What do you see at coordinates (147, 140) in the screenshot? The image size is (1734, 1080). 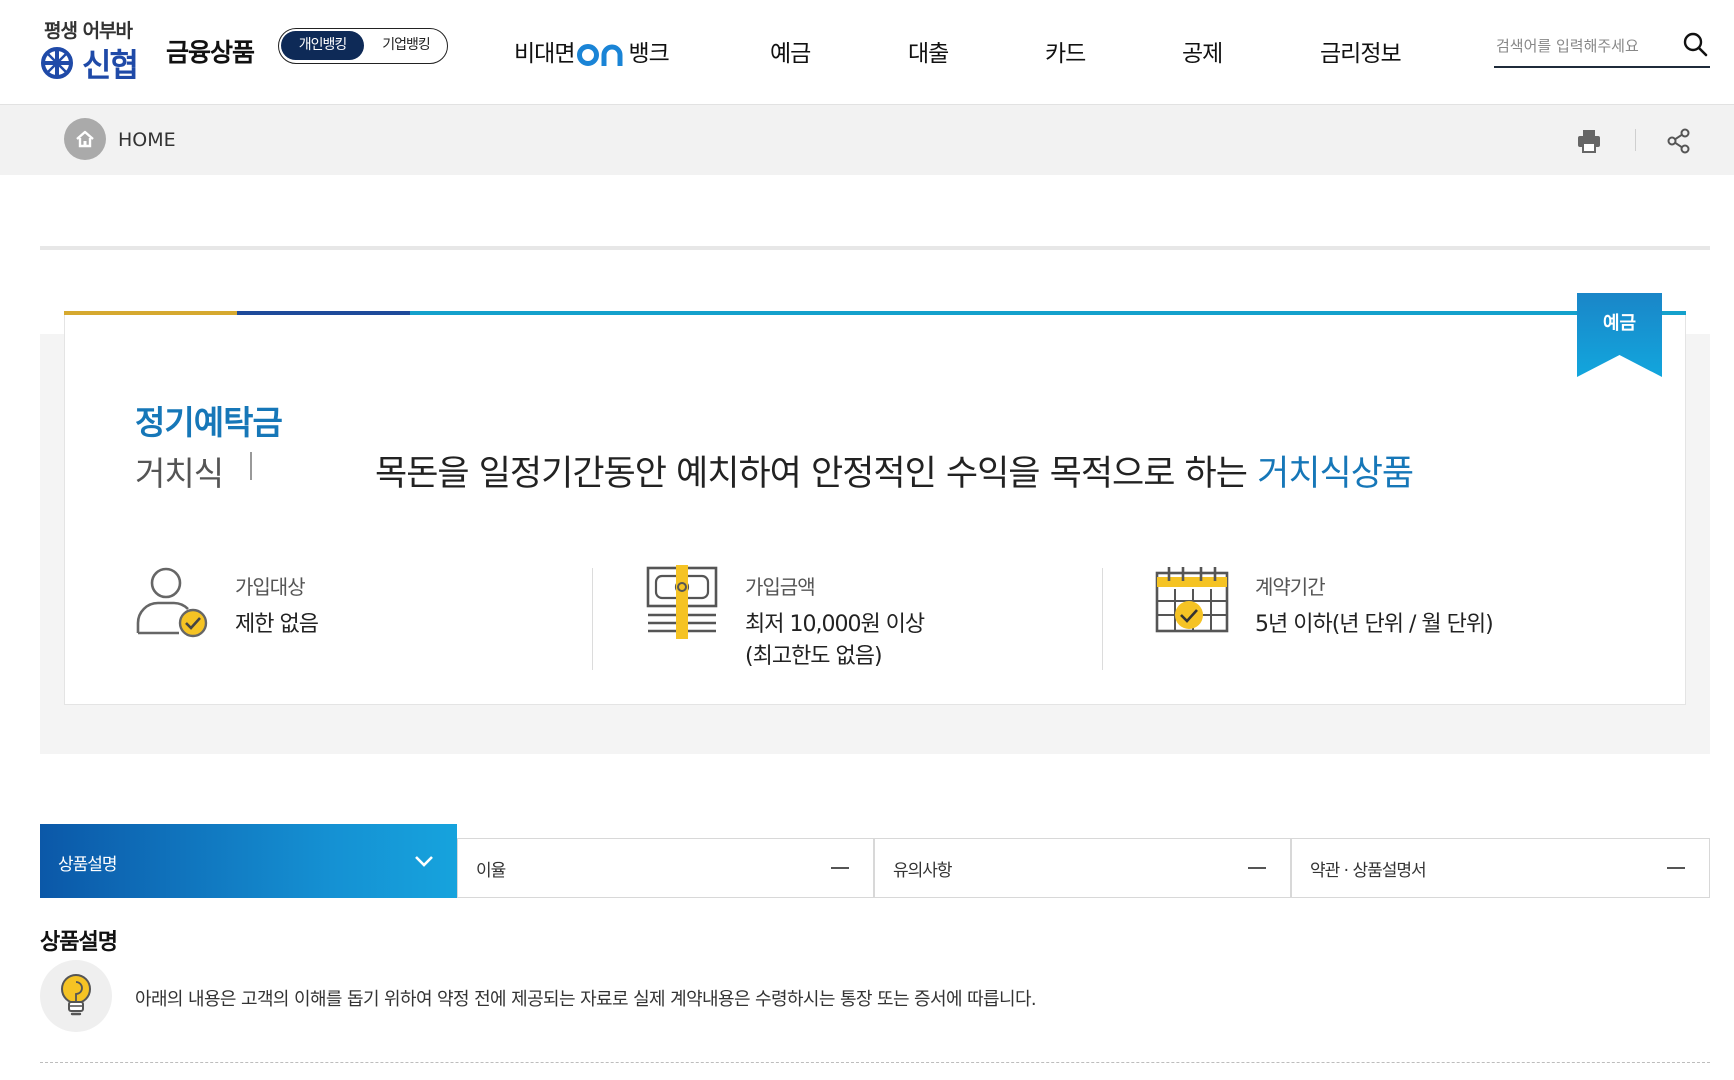 I see `breadcrumb-home: HOME` at bounding box center [147, 140].